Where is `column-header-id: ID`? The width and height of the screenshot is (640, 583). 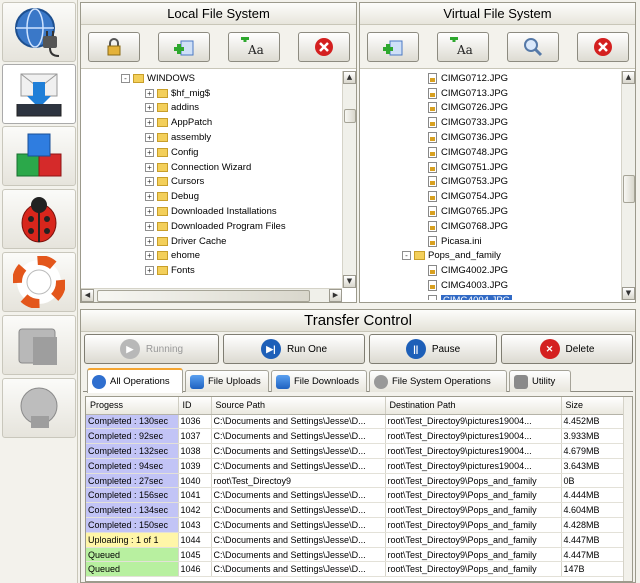 column-header-id: ID is located at coordinates (195, 406).